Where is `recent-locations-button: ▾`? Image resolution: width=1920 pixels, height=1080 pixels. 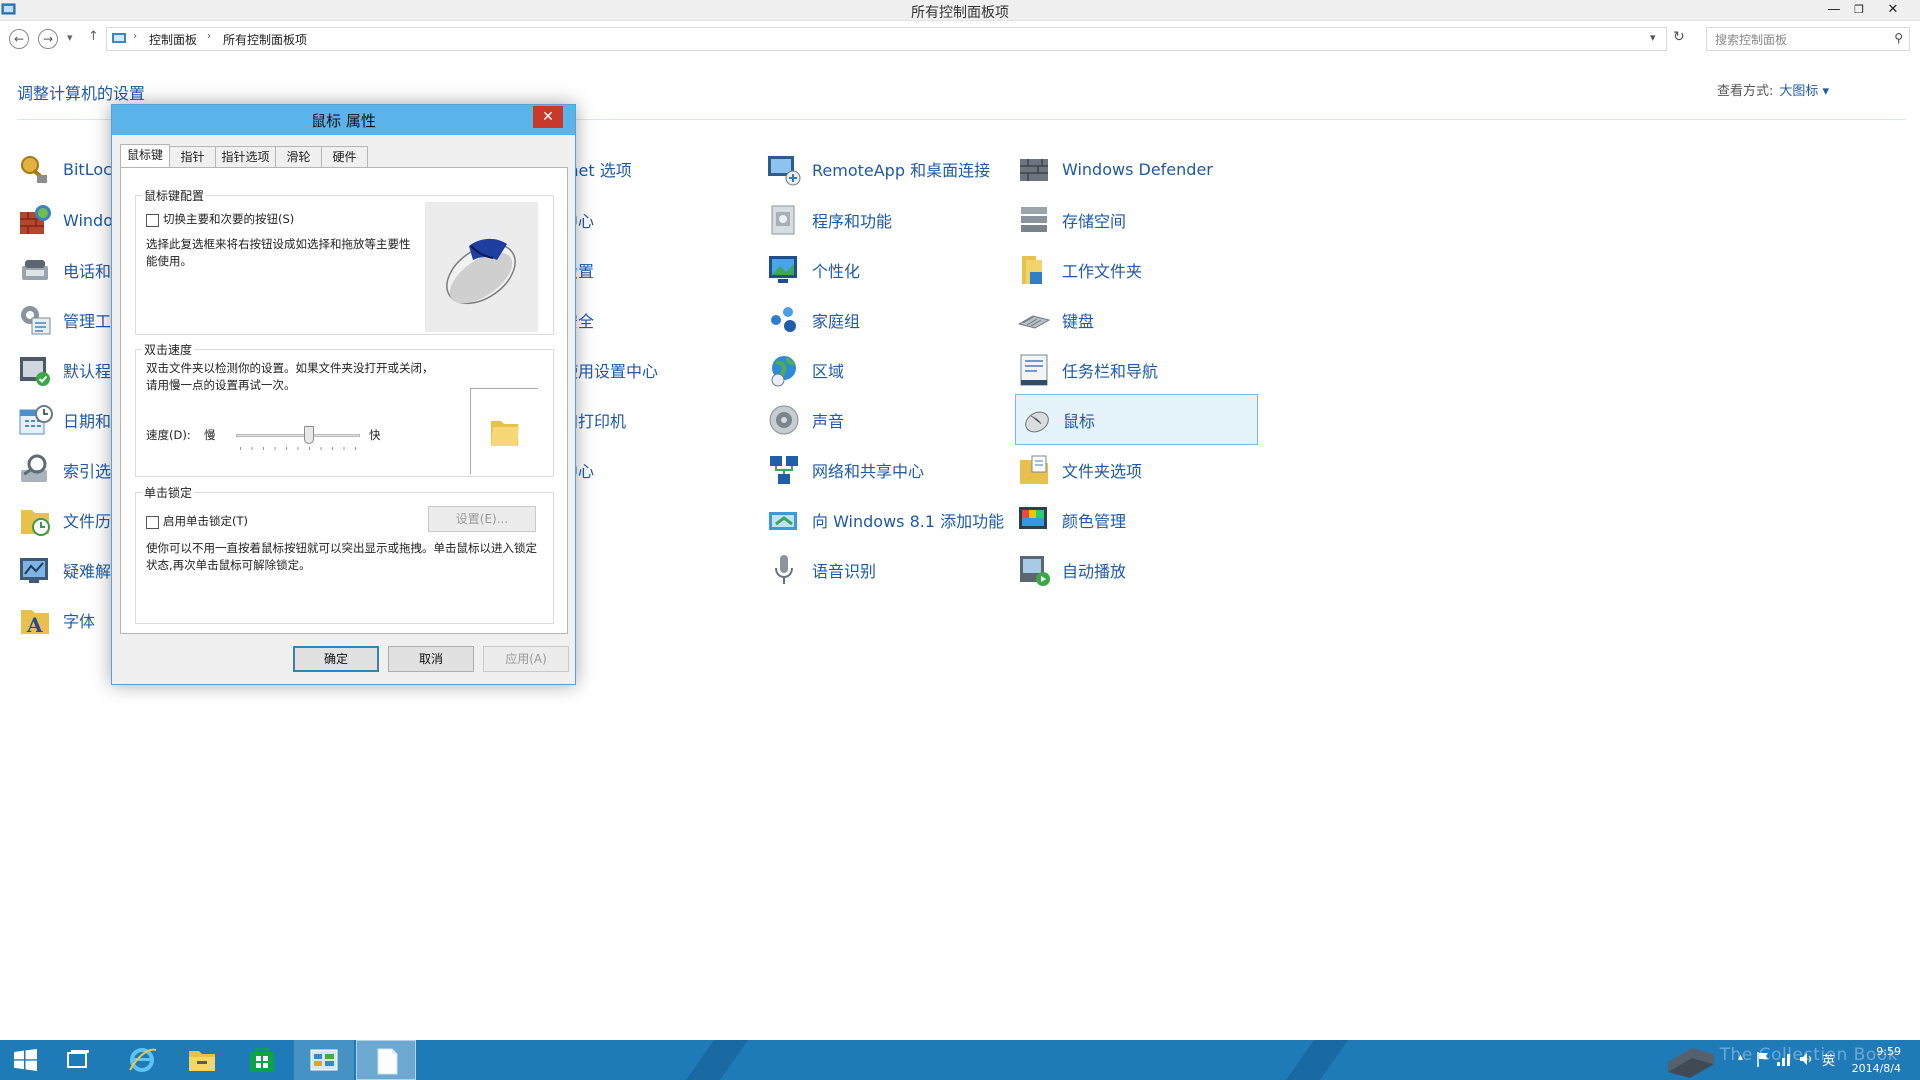 recent-locations-button: ▾ is located at coordinates (70, 37).